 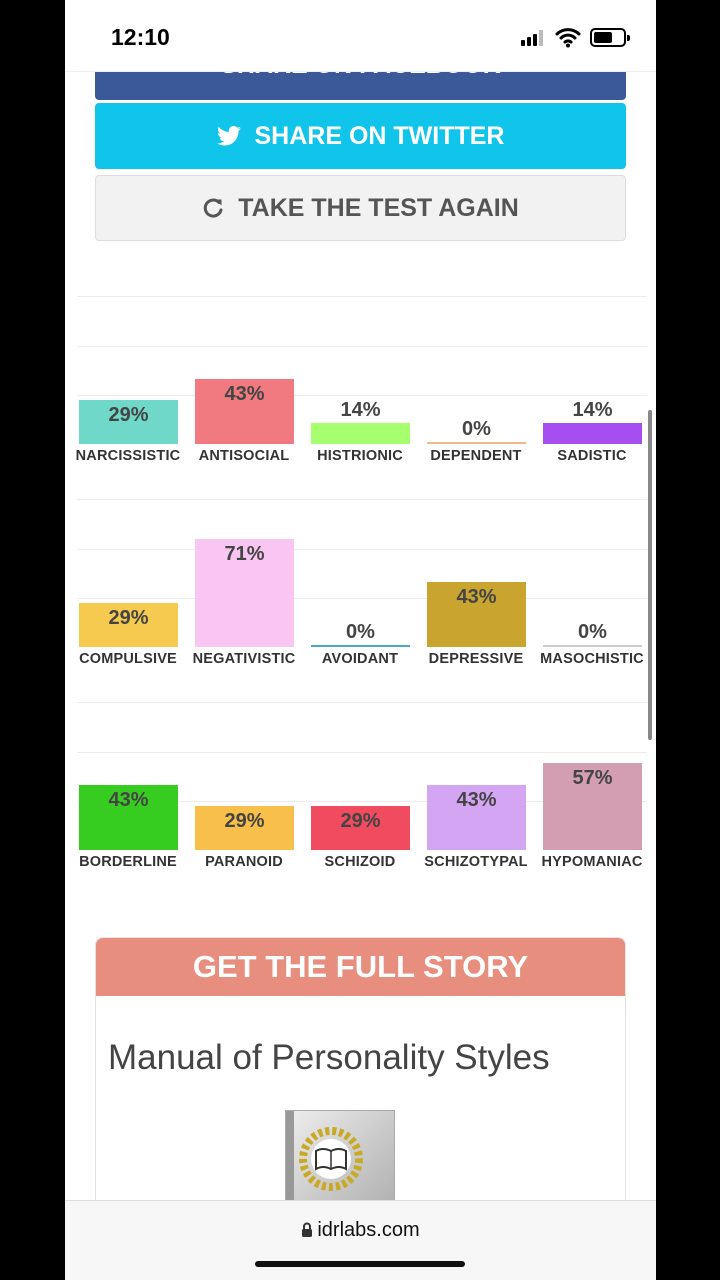 I want to click on category-label: AVOIDANT, so click(x=360, y=659).